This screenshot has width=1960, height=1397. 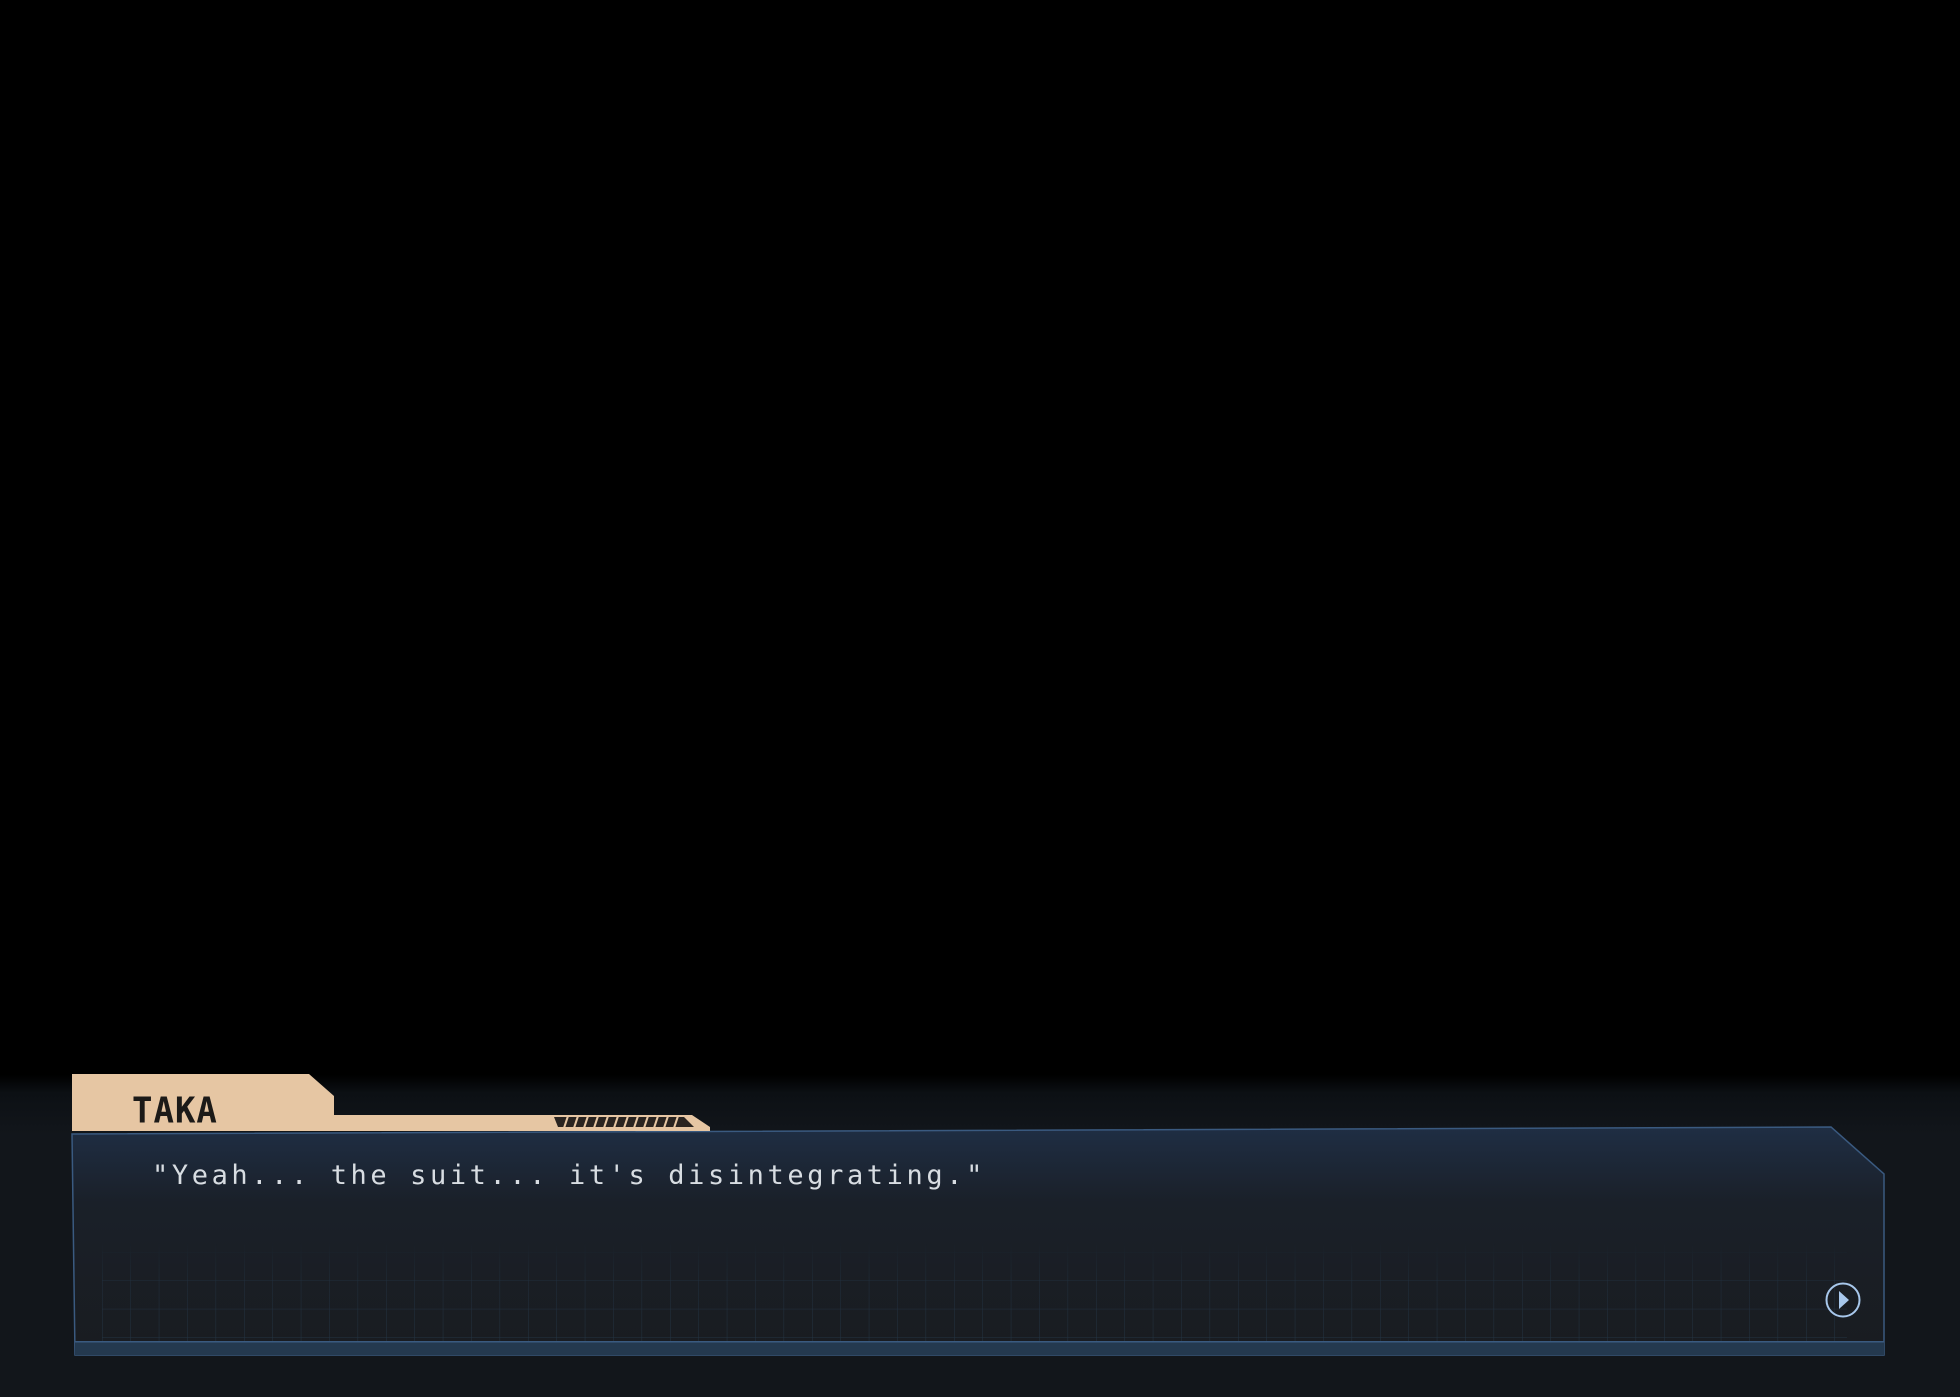 What do you see at coordinates (979, 1348) in the screenshot?
I see `panel-bottom-bar` at bounding box center [979, 1348].